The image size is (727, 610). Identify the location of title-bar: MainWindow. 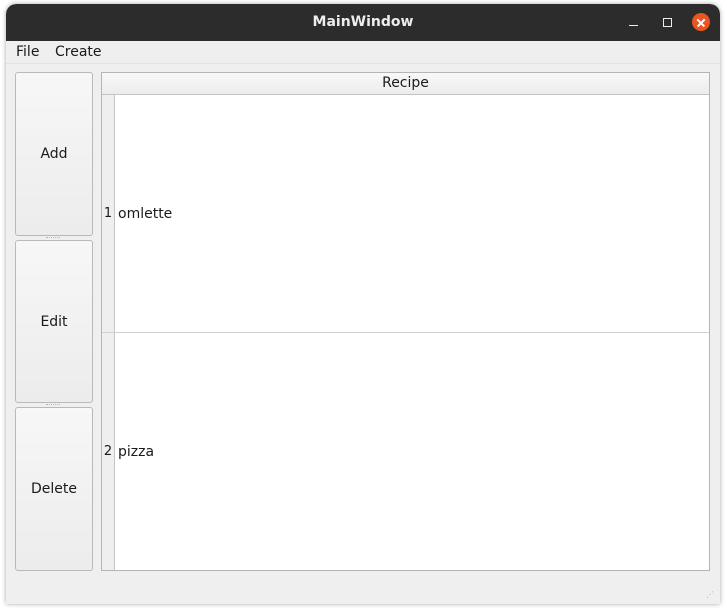
(363, 22).